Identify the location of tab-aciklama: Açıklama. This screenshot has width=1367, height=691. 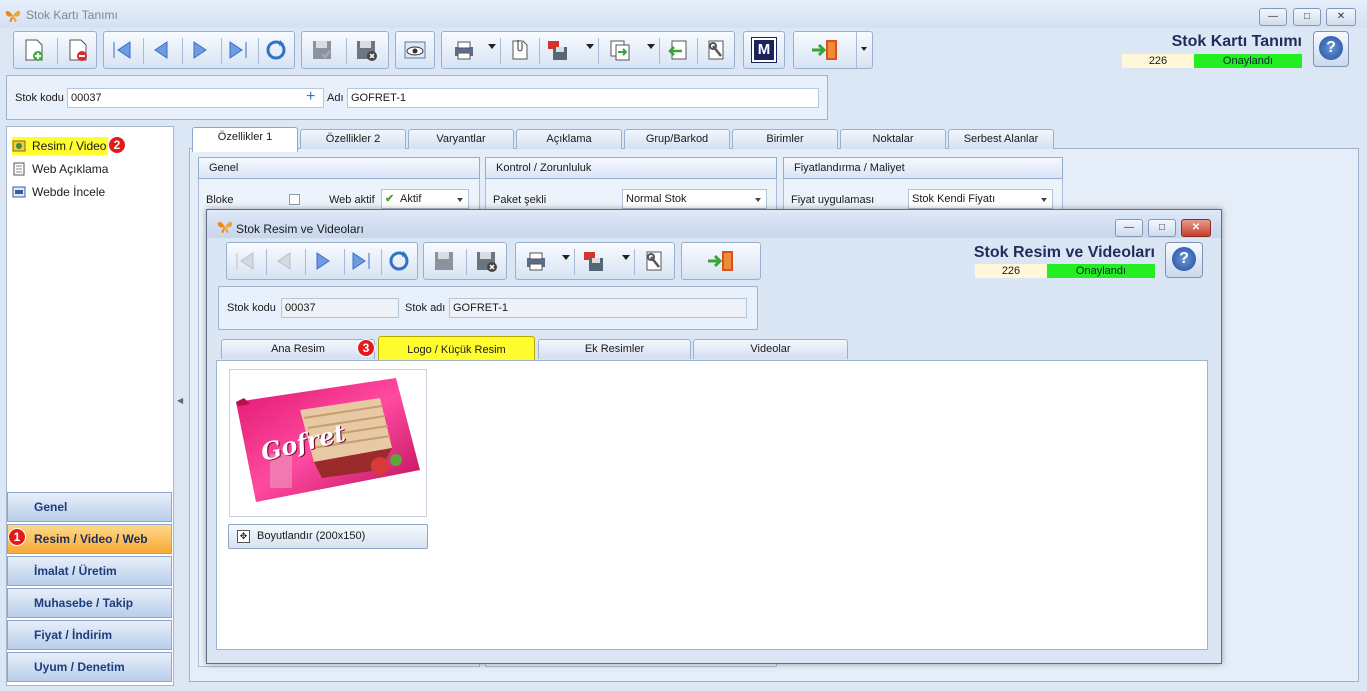
(569, 139).